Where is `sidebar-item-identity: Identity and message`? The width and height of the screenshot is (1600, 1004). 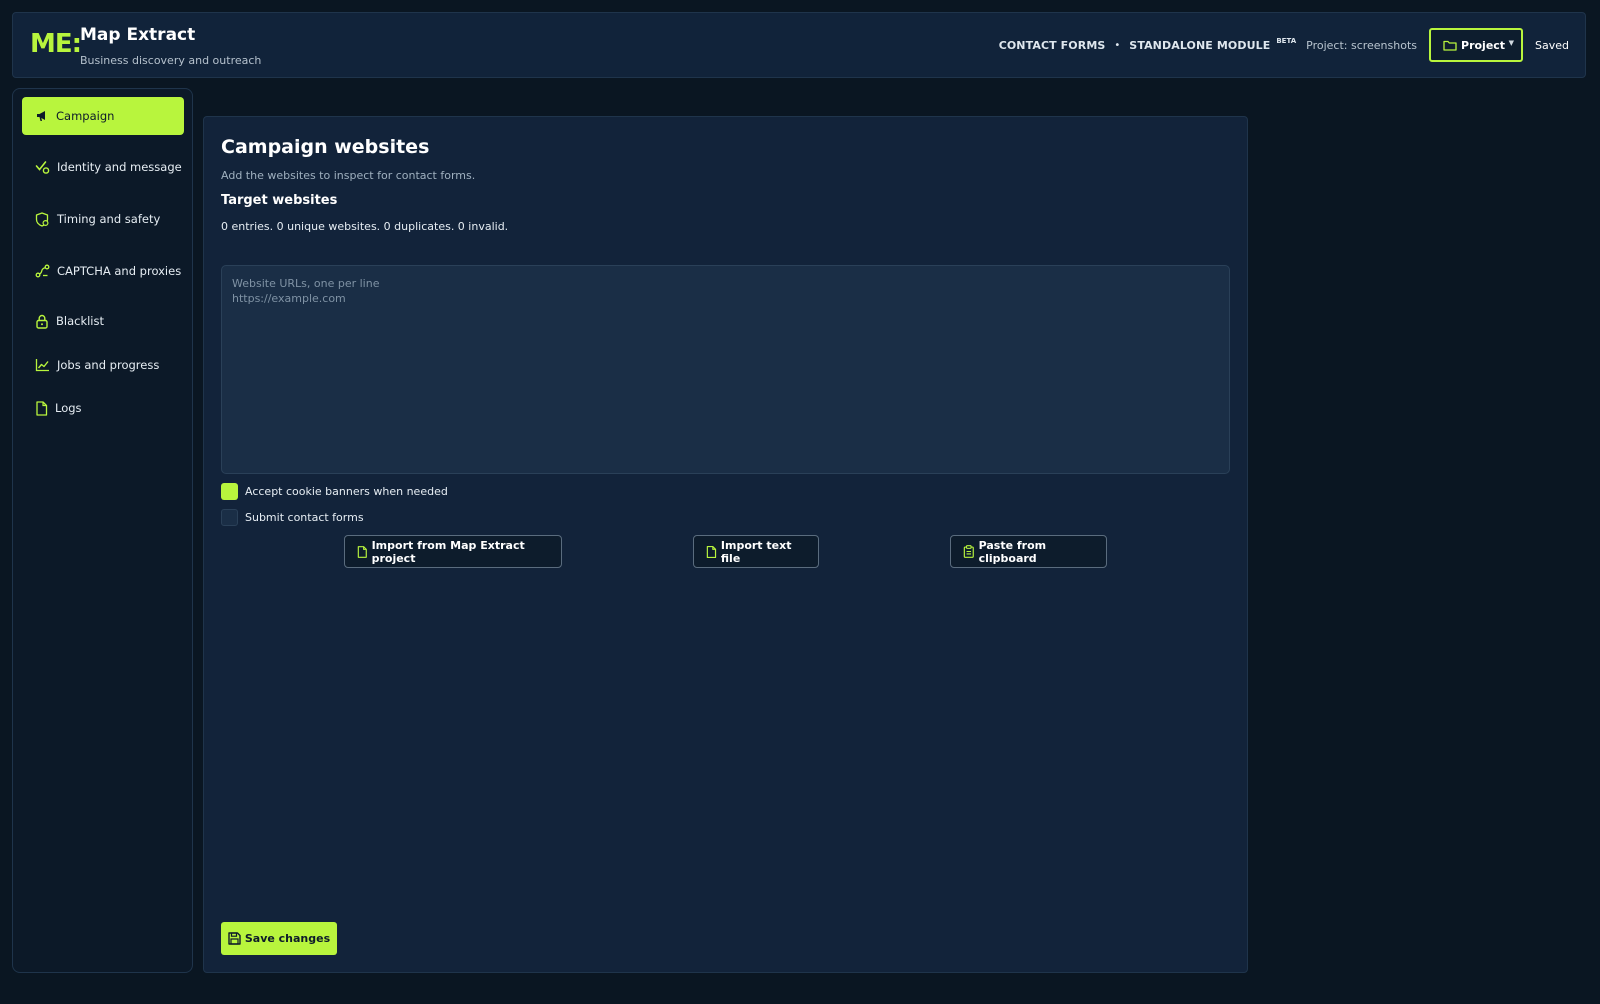 sidebar-item-identity: Identity and message is located at coordinates (103, 167).